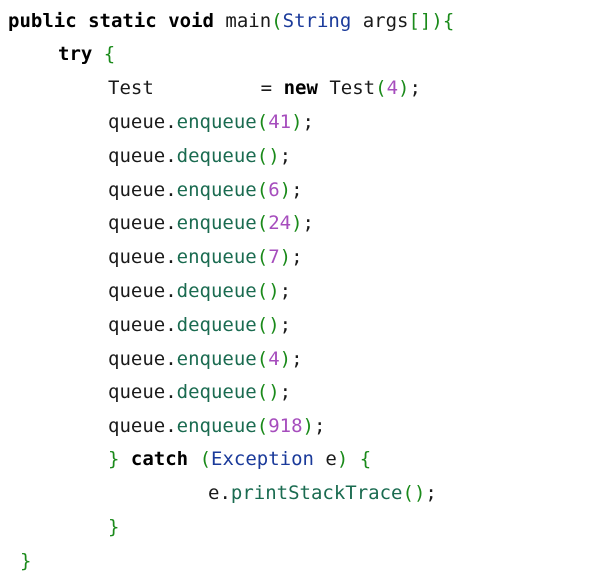 This screenshot has width=599, height=582. Describe the element at coordinates (42, 21) in the screenshot. I see `keyword-public: public` at that location.